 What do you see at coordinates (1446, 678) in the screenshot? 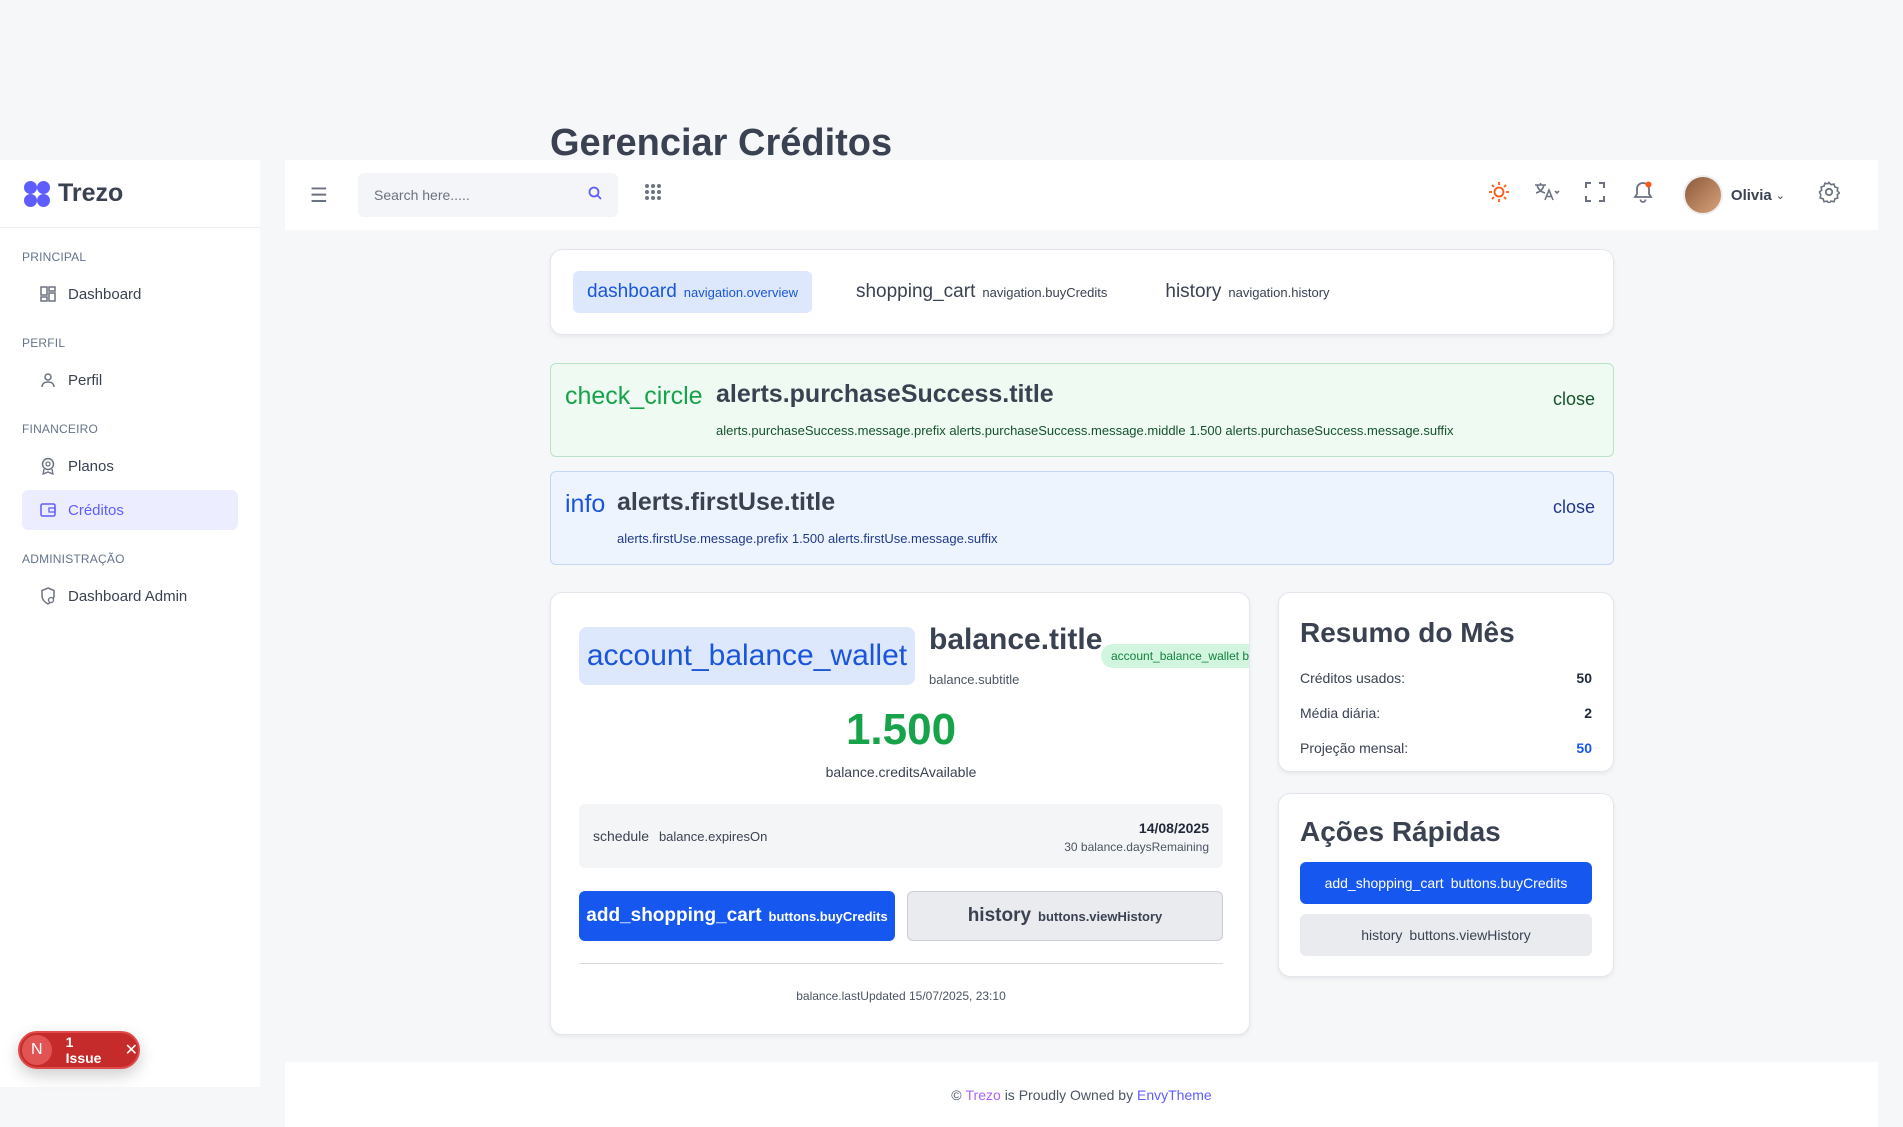
I see `summary-row: Créditos usados: 50` at bounding box center [1446, 678].